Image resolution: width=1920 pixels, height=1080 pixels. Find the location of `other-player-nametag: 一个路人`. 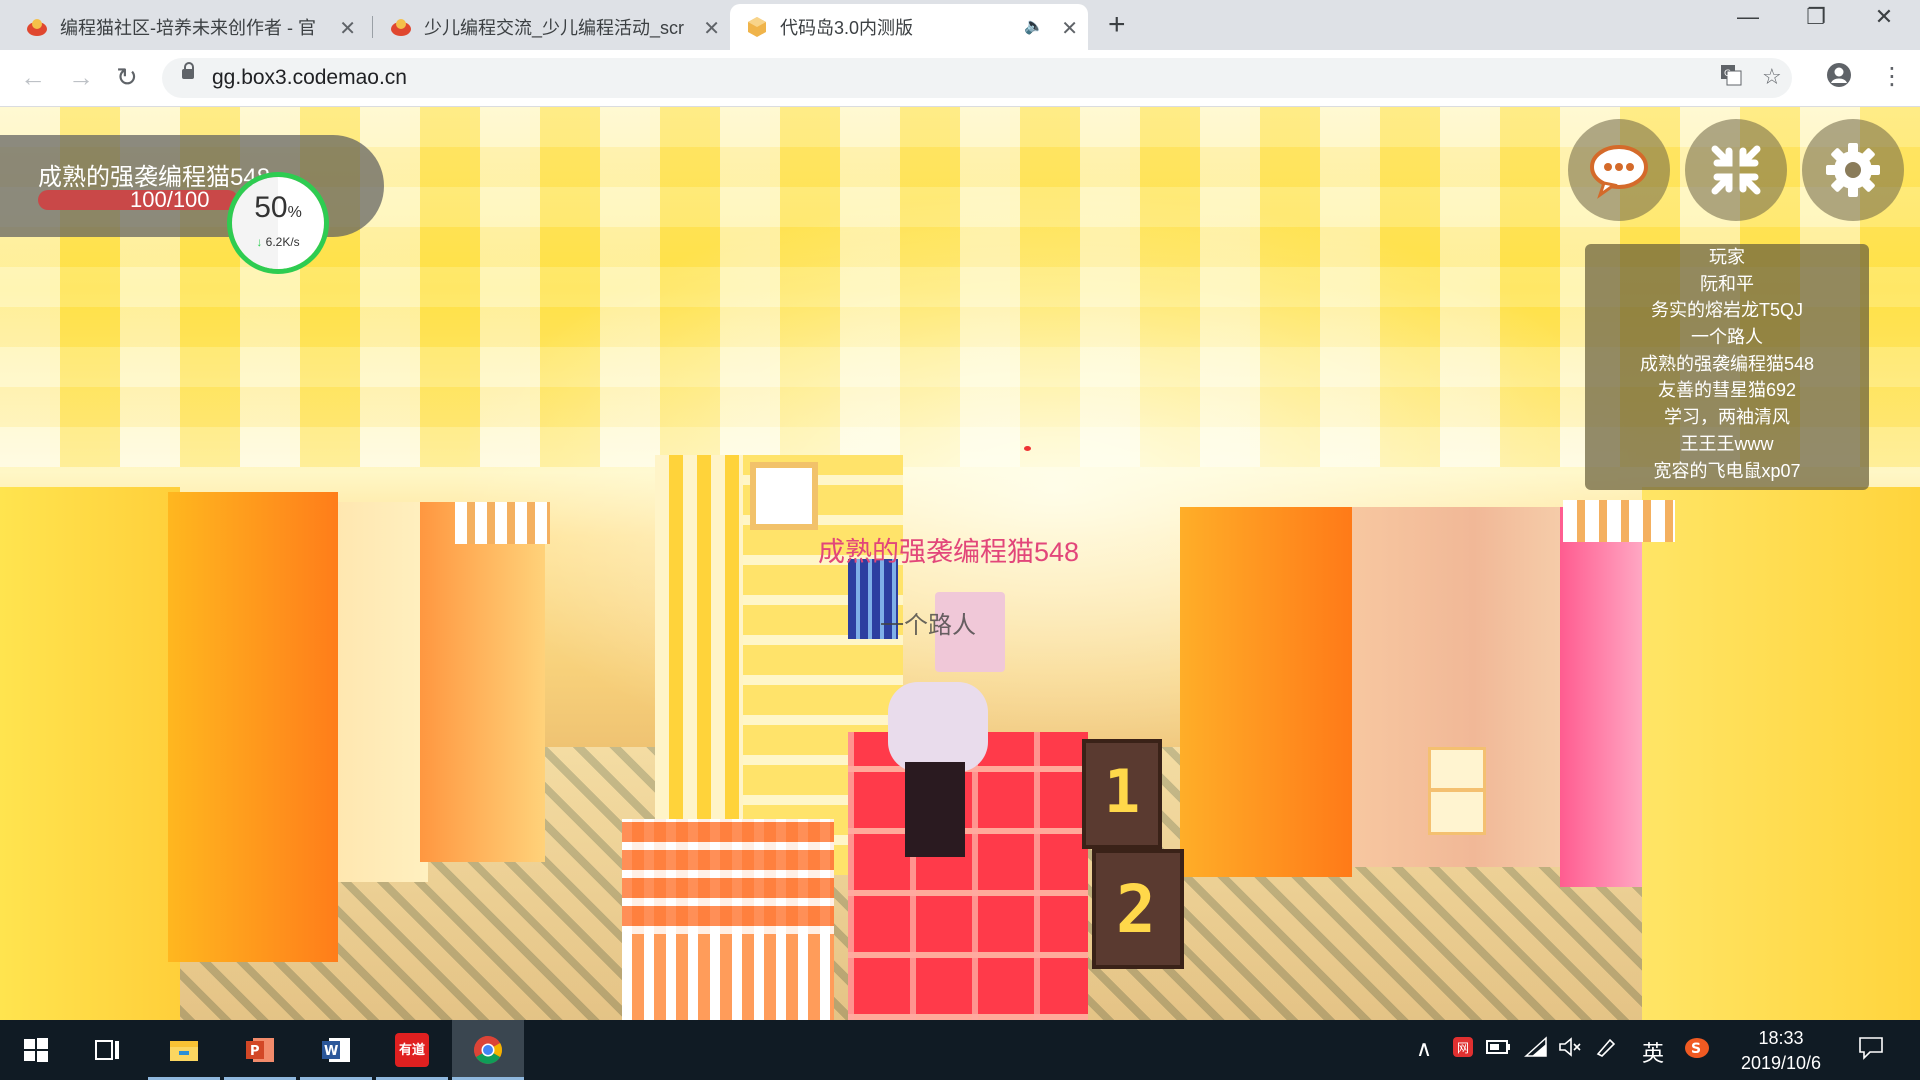

other-player-nametag: 一个路人 is located at coordinates (928, 625).